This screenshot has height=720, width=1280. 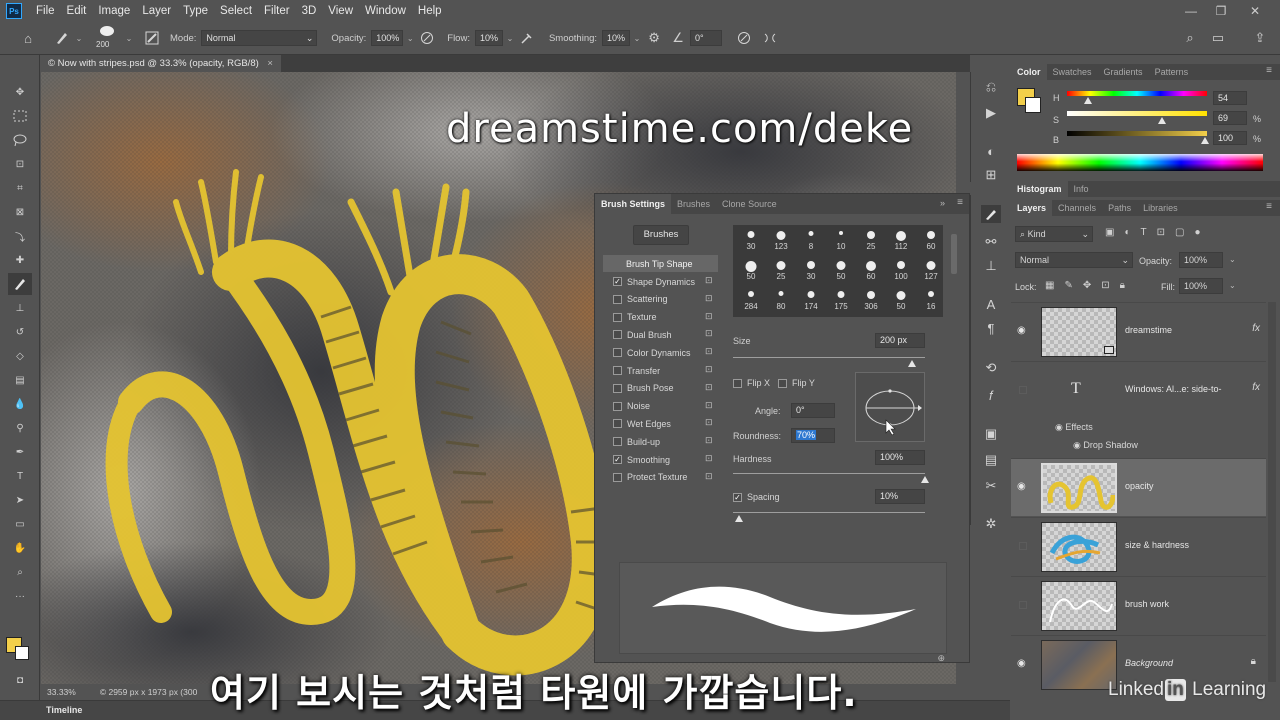 I want to click on layers-scrollbar, so click(x=1272, y=492).